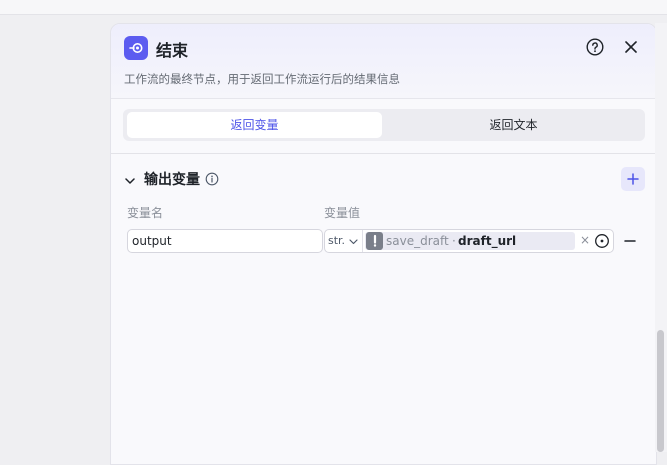 This screenshot has width=667, height=465. Describe the element at coordinates (172, 50) in the screenshot. I see `panel-title: 结束` at that location.